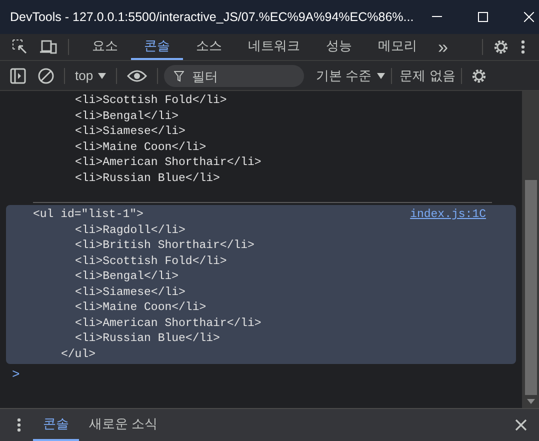 This screenshot has width=539, height=441. I want to click on close-drawer-button, so click(521, 425).